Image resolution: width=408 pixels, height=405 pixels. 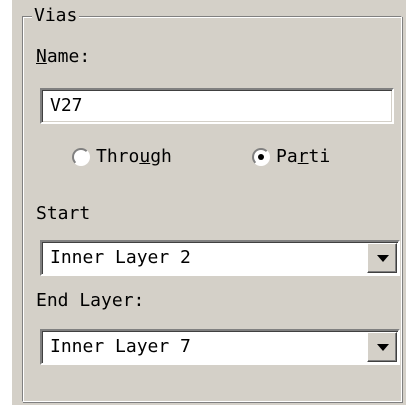 I want to click on group-title: Vias, so click(x=56, y=16).